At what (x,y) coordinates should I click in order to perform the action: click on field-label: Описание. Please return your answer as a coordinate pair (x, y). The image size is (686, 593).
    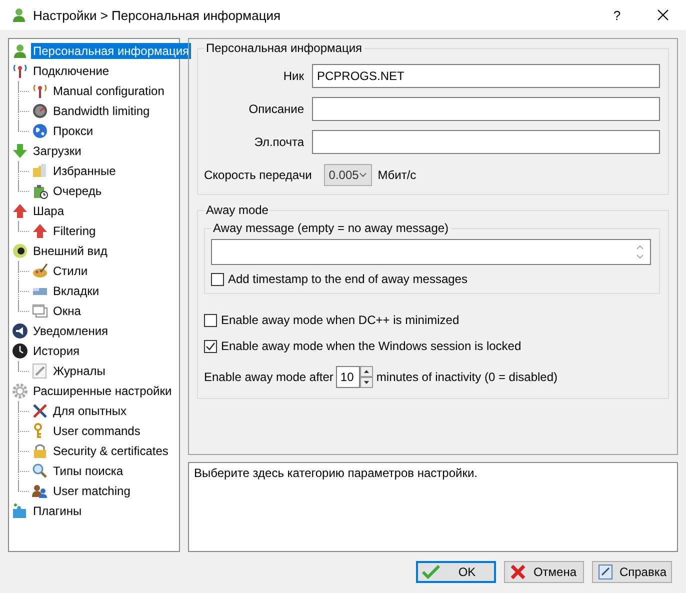
    Looking at the image, I should click on (276, 109).